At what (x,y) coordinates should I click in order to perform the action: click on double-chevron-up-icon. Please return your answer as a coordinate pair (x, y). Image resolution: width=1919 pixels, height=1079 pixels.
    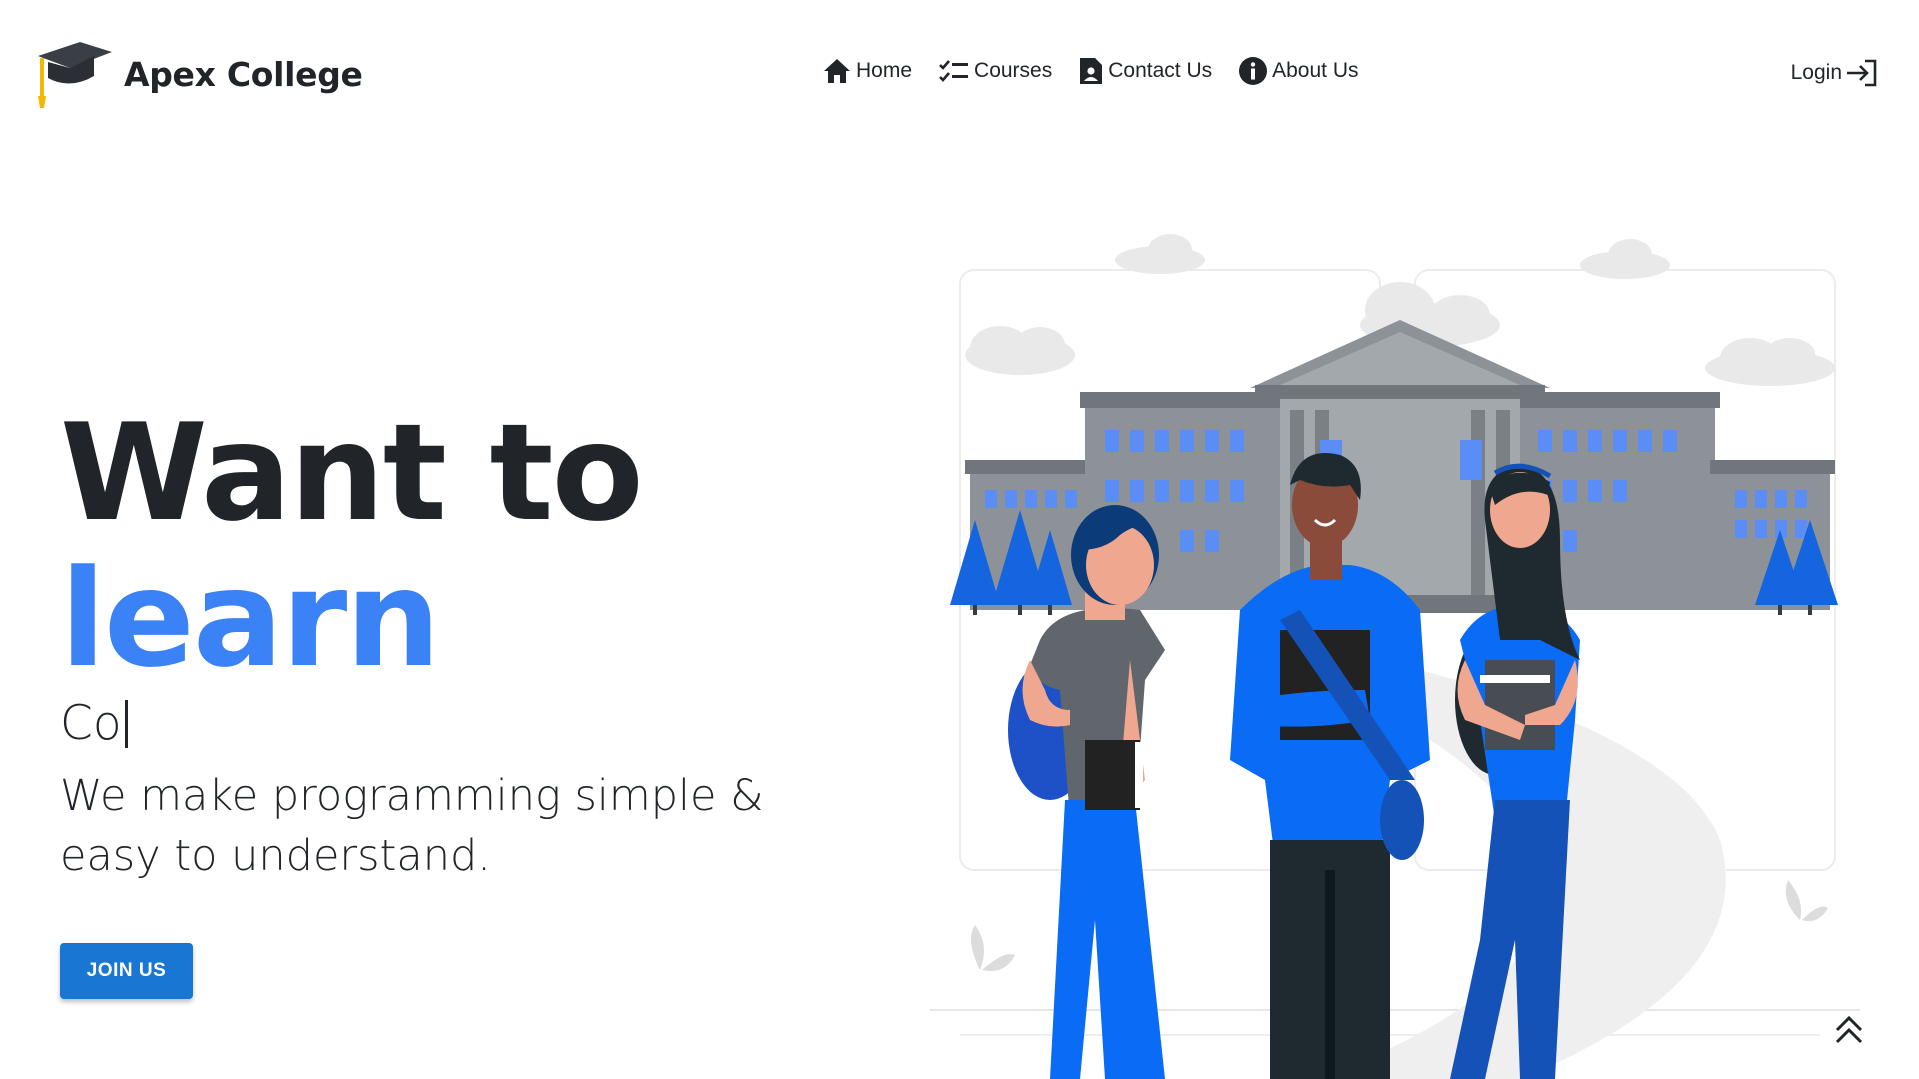
    Looking at the image, I should click on (1849, 1030).